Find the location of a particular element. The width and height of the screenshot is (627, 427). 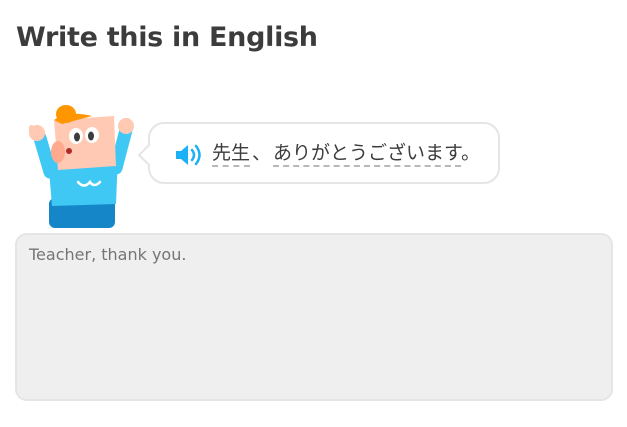

prompt-sentence: 先生、ありがとうございます。 is located at coordinates (346, 153).